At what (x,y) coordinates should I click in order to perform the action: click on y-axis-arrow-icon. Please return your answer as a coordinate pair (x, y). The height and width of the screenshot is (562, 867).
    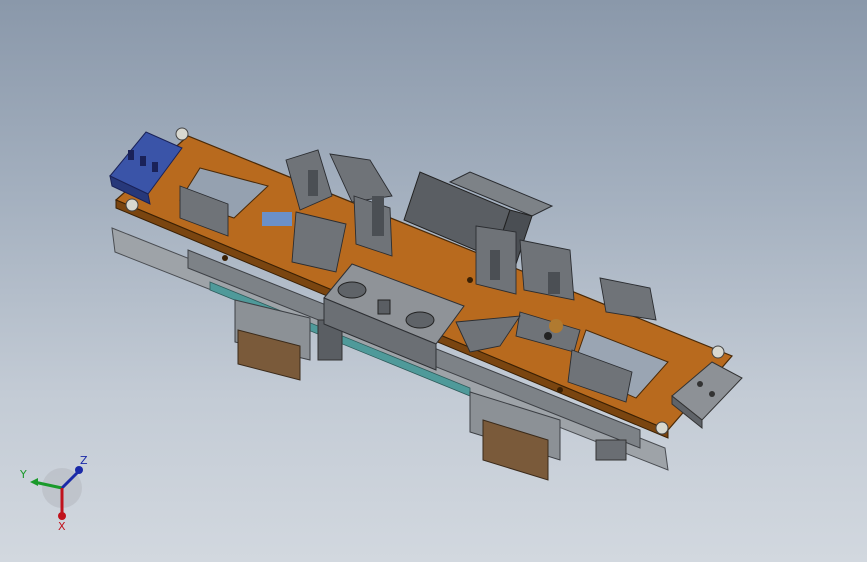
    Looking at the image, I should click on (34, 482).